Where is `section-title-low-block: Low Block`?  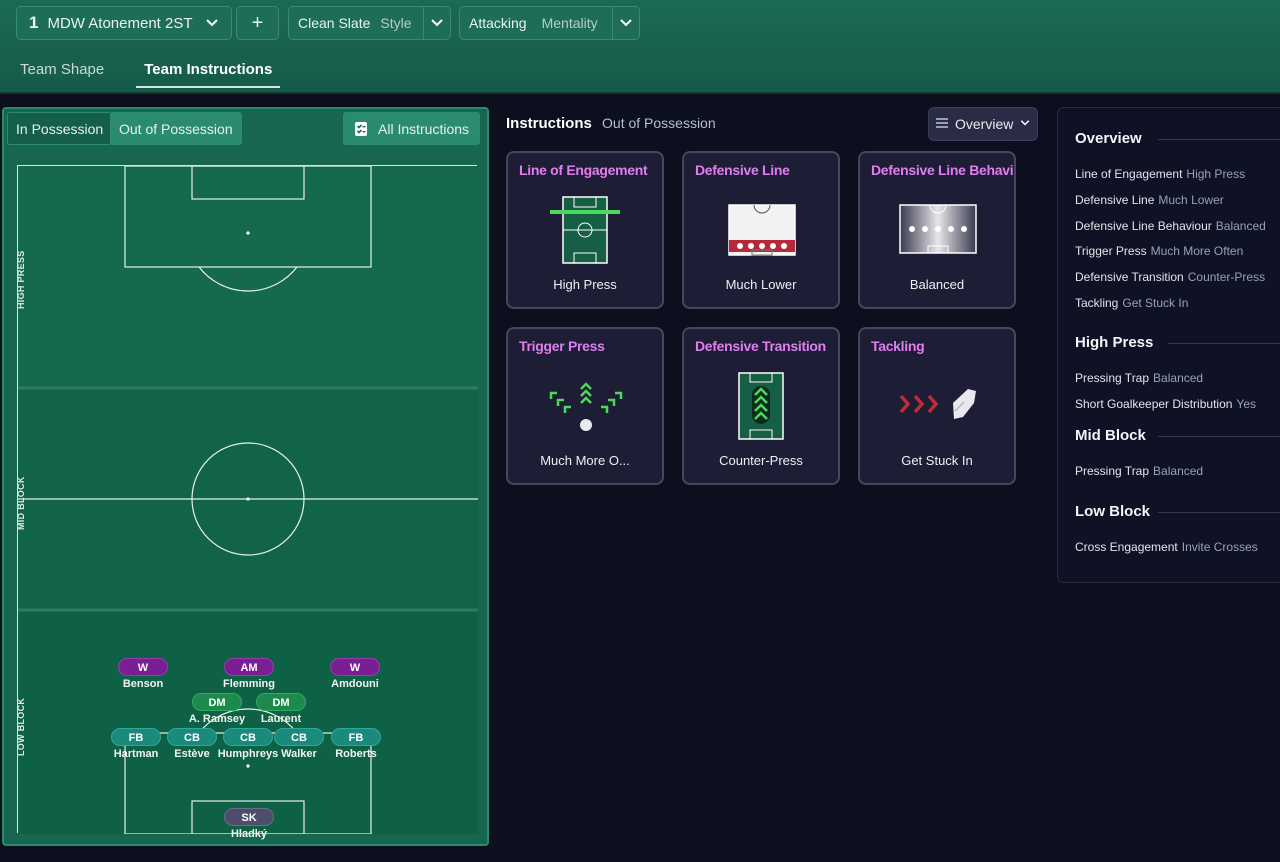
section-title-low-block: Low Block is located at coordinates (1113, 511).